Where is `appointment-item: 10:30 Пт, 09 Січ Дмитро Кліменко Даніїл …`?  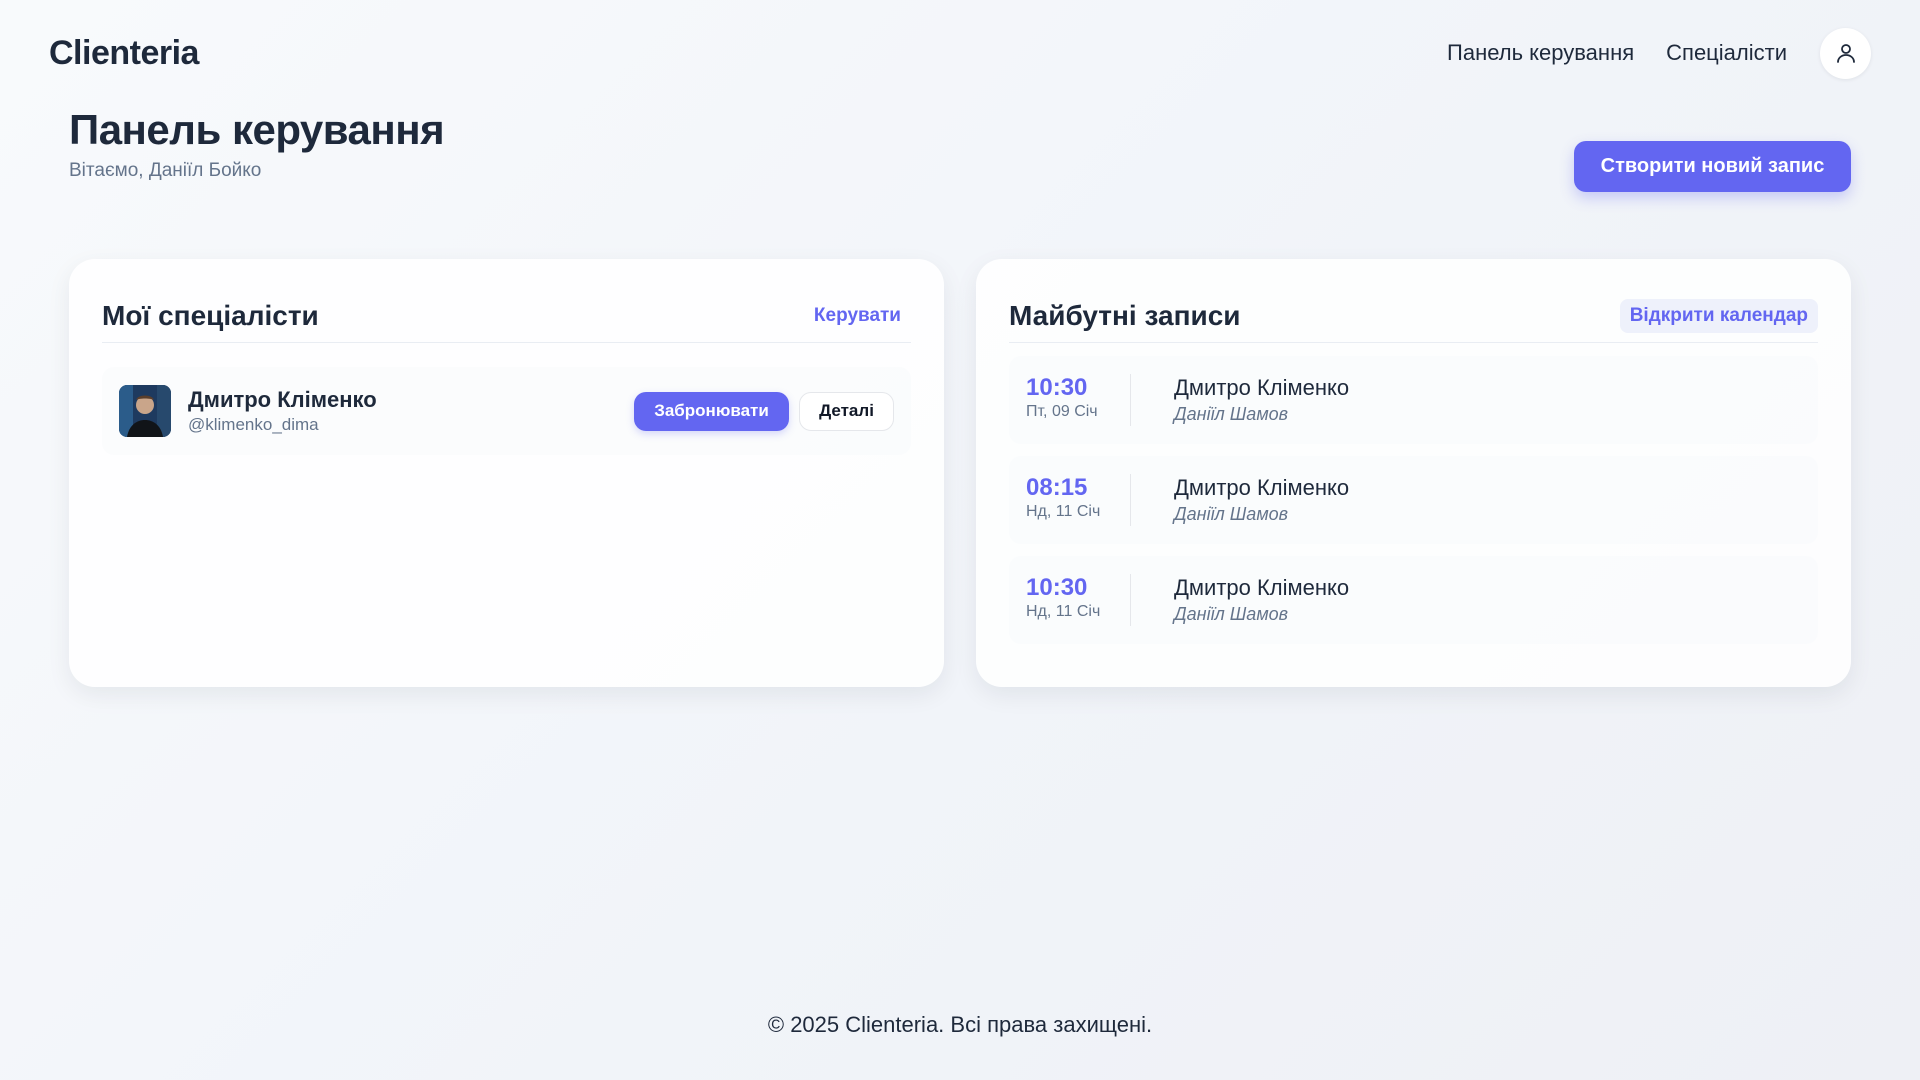
appointment-item: 10:30 Пт, 09 Січ Дмитро Кліменко Даніїл … is located at coordinates (1413, 400).